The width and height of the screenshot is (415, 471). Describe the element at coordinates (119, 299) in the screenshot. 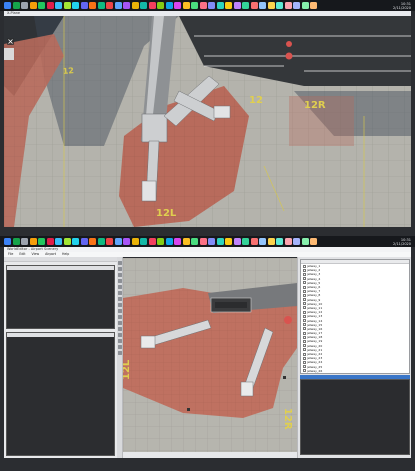

I see `sign-tool-icon` at that location.